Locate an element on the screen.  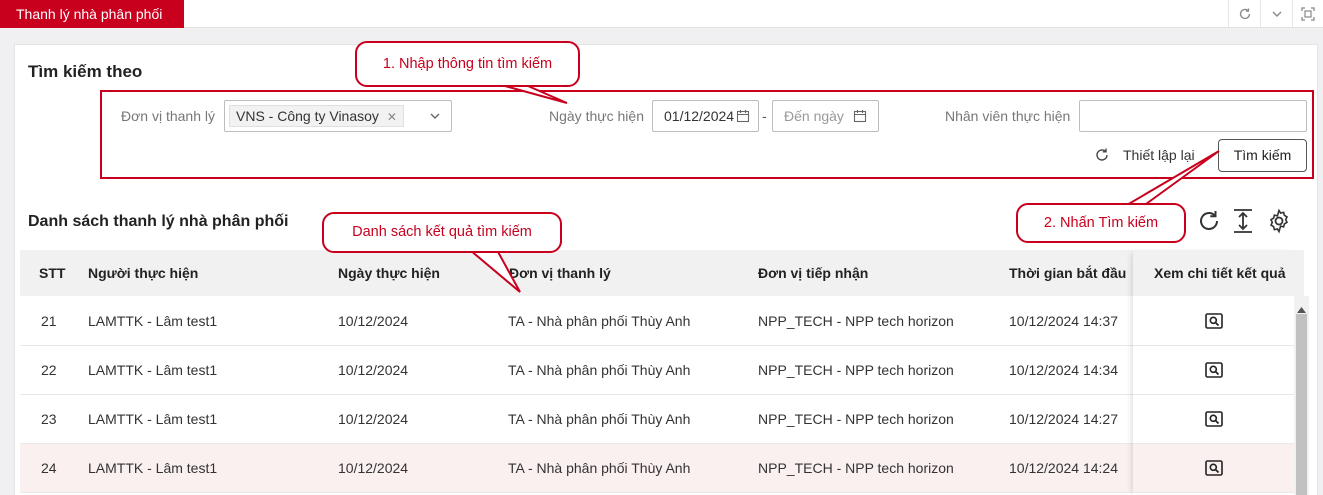
chip-close-icon: ✕ is located at coordinates (392, 117).